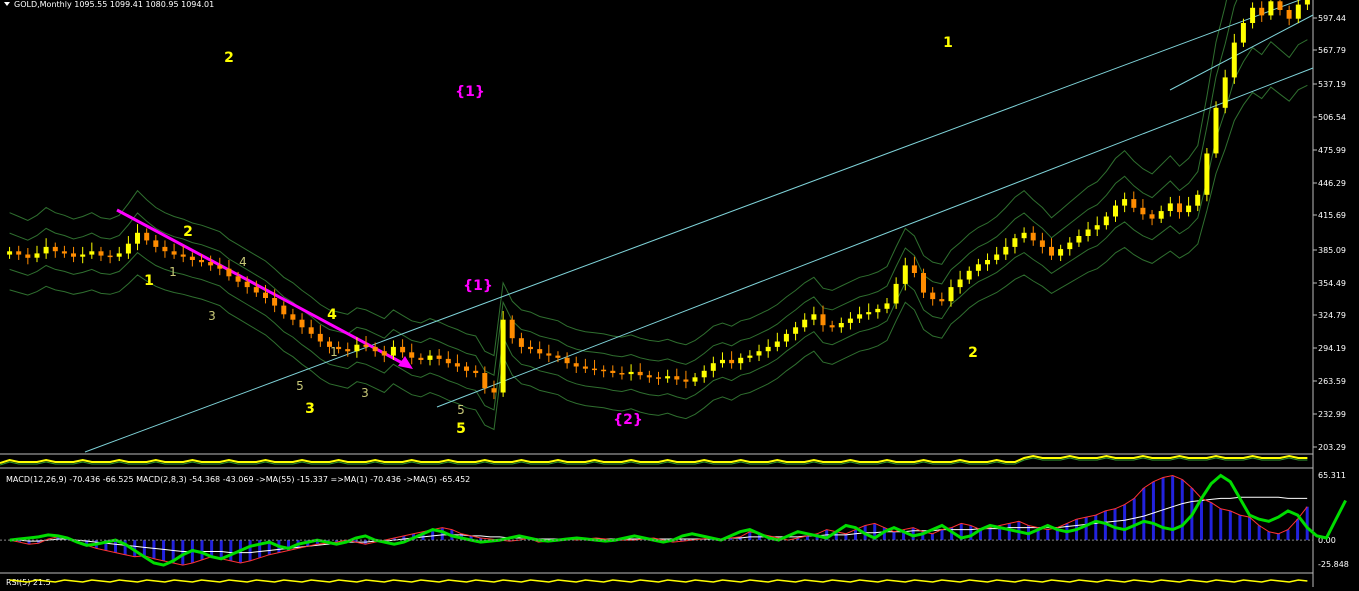 The image size is (1359, 591). Describe the element at coordinates (1332, 315) in the screenshot. I see `price-tick-label: 324.79` at that location.